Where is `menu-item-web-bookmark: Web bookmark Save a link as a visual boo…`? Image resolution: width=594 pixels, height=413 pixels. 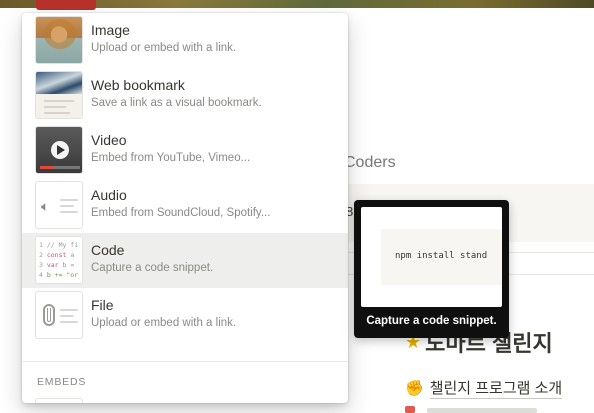
menu-item-web-bookmark: Web bookmark Save a link as a visual boo… is located at coordinates (185, 95).